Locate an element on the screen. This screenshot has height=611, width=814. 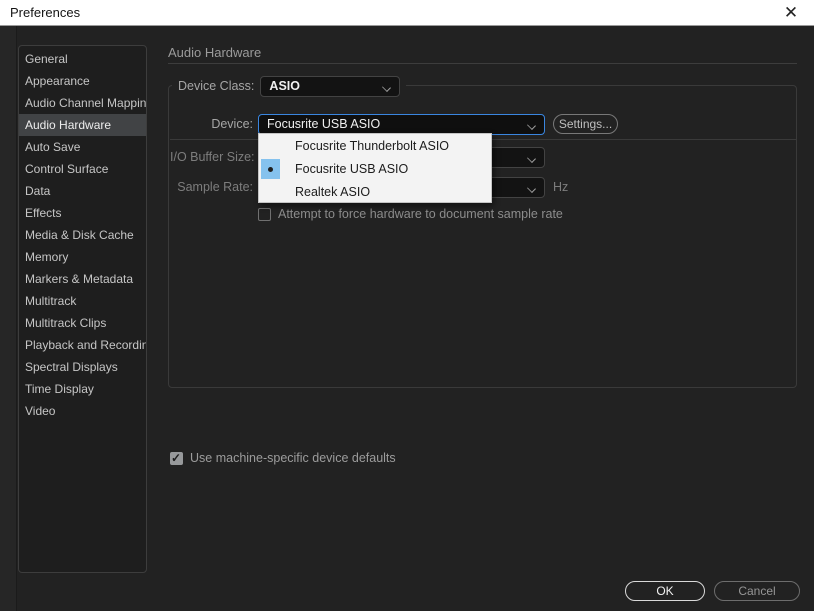
sidebar-item: Control Surface is located at coordinates (82, 169).